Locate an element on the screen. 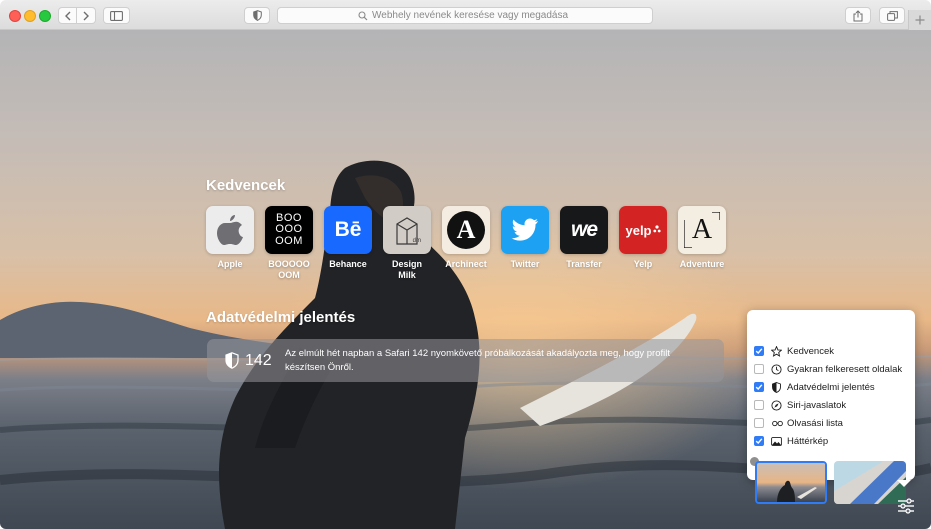 This screenshot has width=931, height=529. favorites-checkbox is located at coordinates (759, 351).